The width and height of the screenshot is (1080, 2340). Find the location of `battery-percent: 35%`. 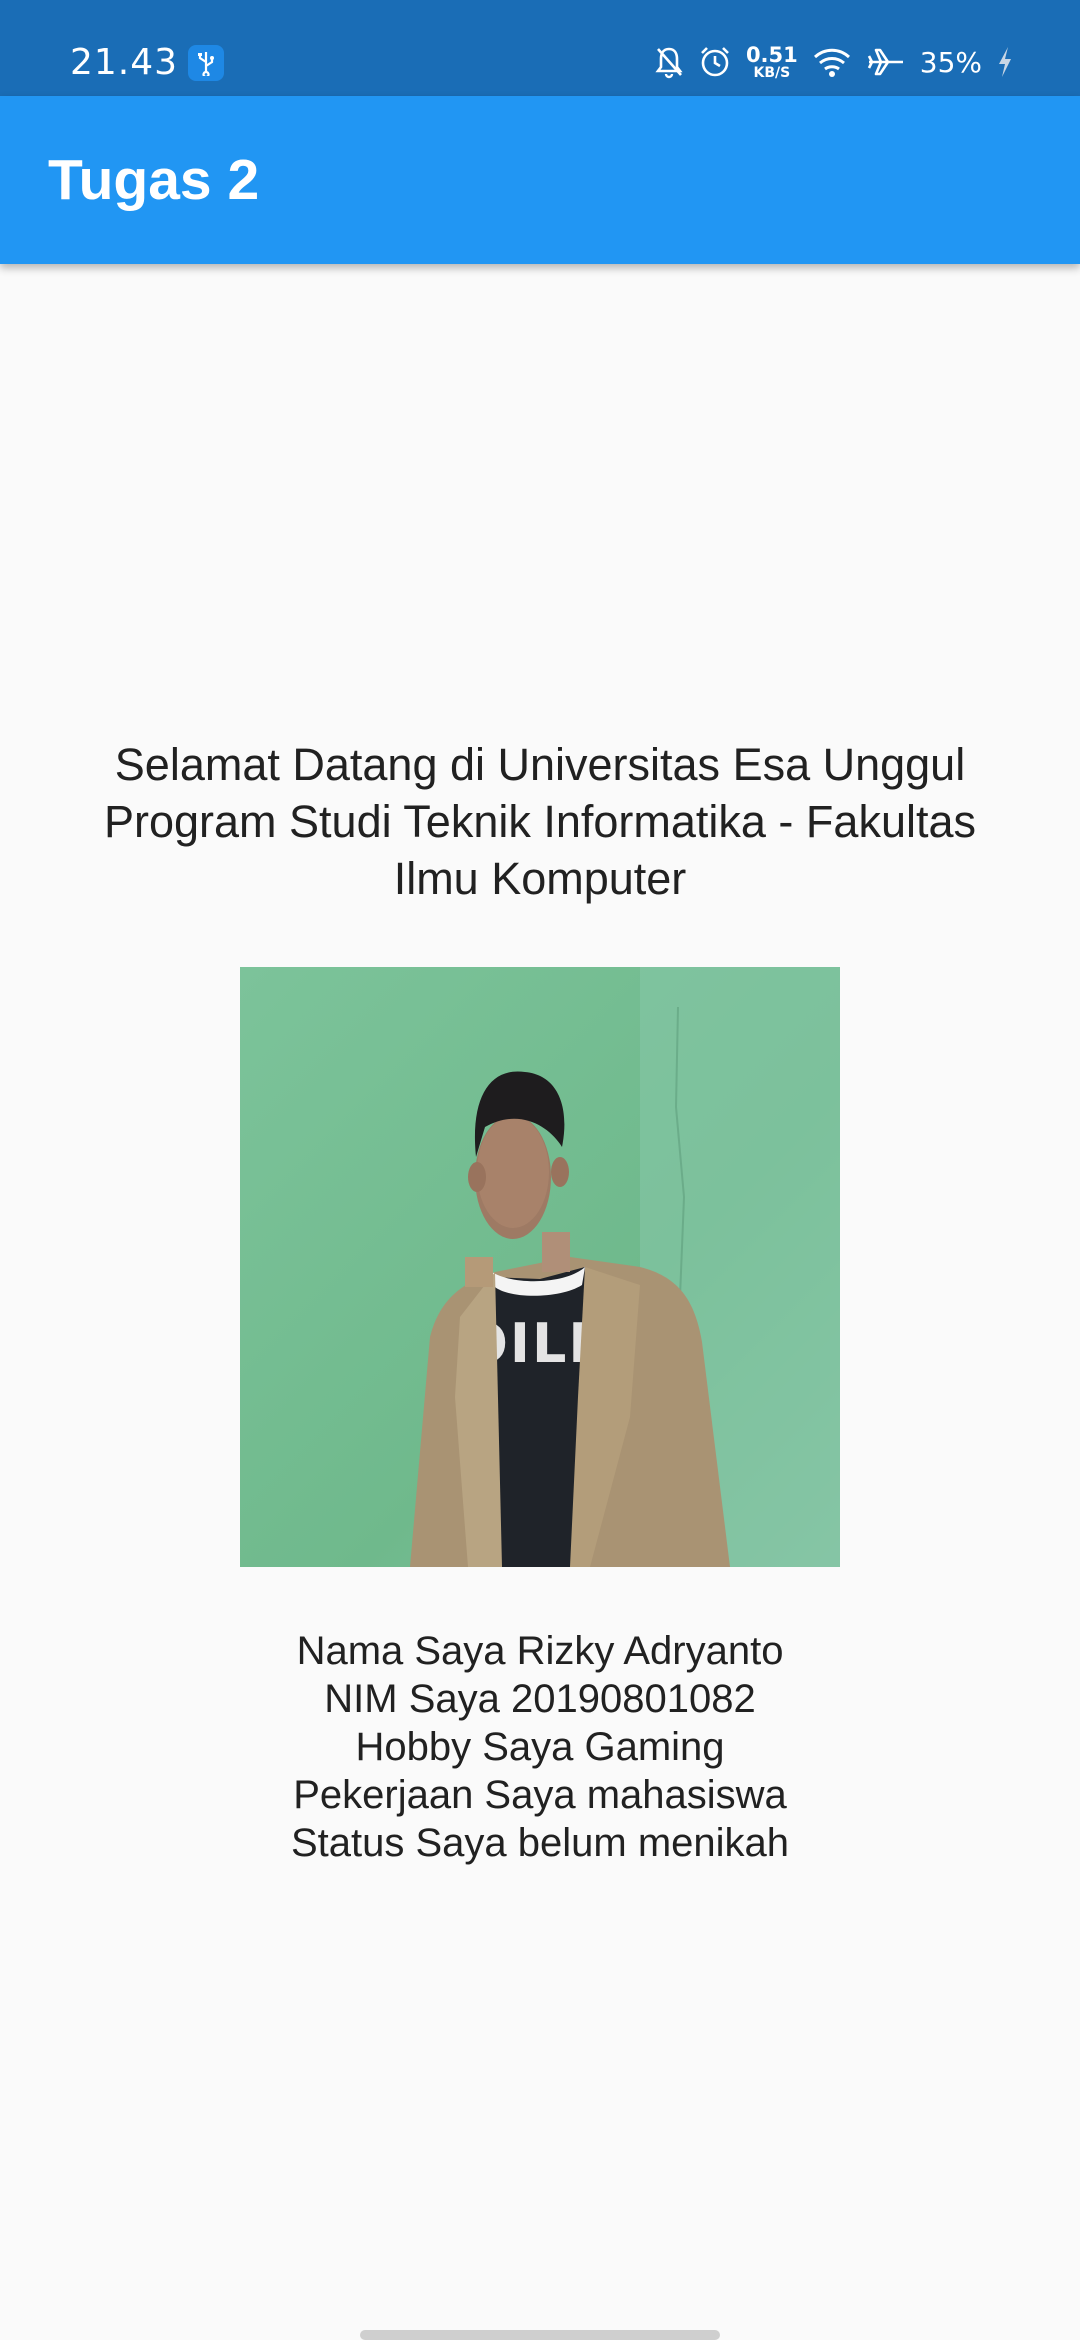

battery-percent: 35% is located at coordinates (950, 62).